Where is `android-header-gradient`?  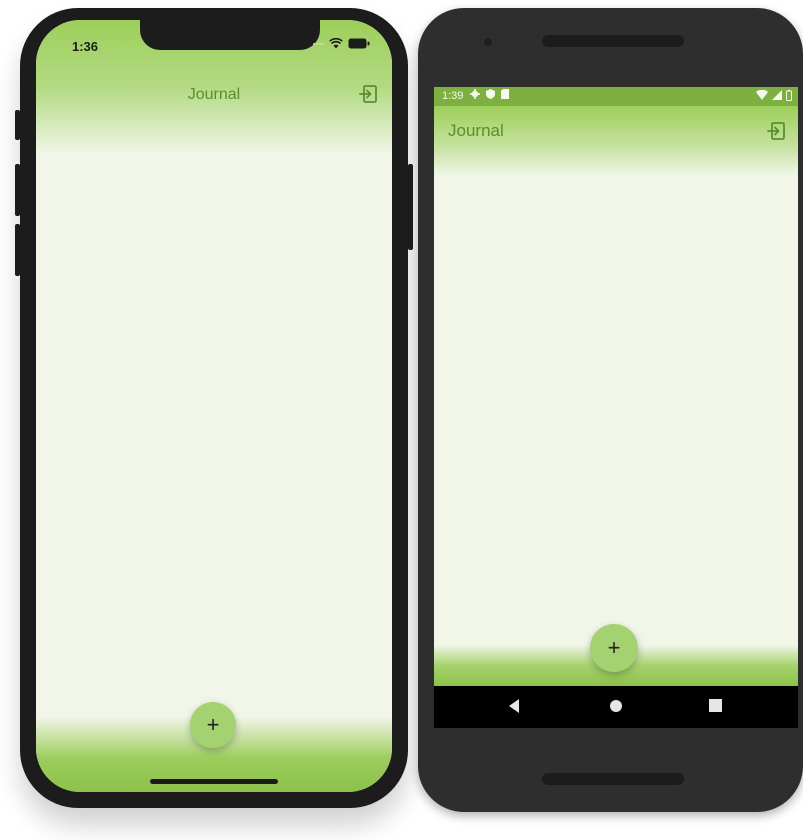 android-header-gradient is located at coordinates (616, 141).